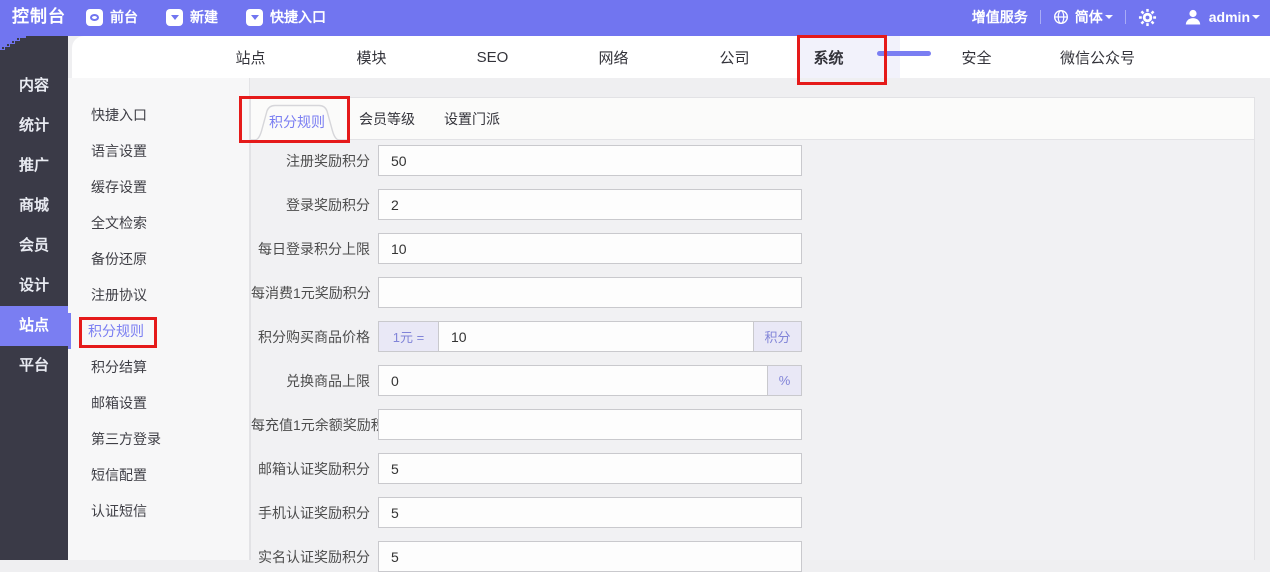 The height and width of the screenshot is (572, 1270). Describe the element at coordinates (174, 17) in the screenshot. I see `new-caret-icon` at that location.